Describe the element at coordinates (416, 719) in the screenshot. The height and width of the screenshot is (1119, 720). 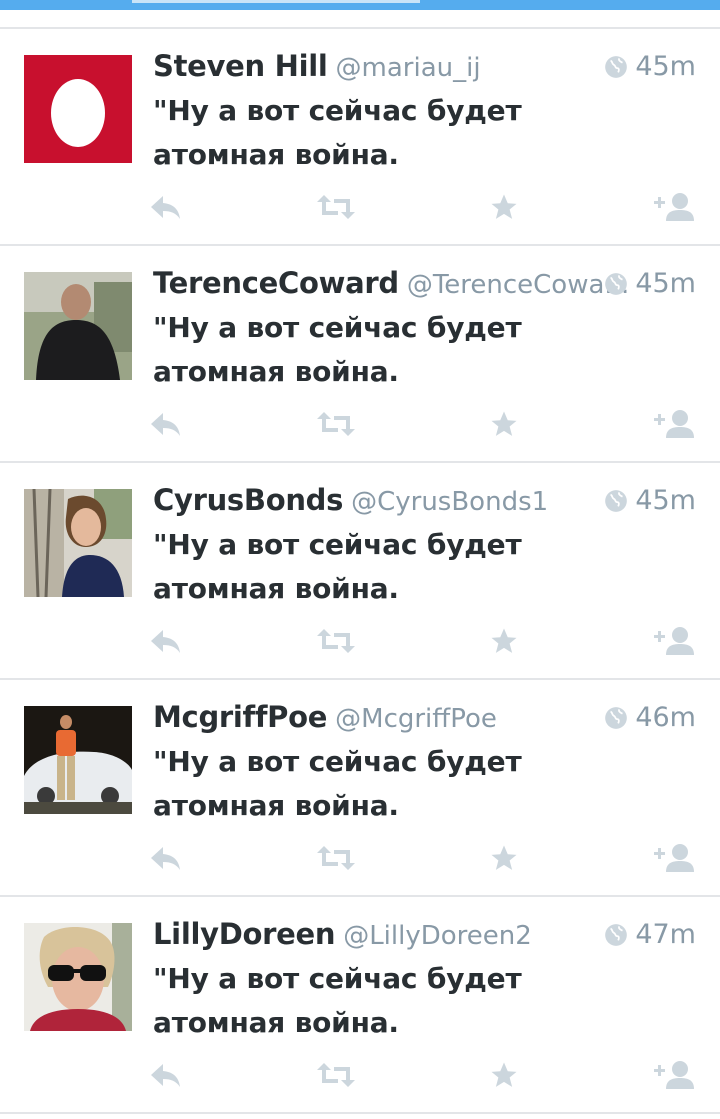
I see `user-handle: @McgriffPoe` at that location.